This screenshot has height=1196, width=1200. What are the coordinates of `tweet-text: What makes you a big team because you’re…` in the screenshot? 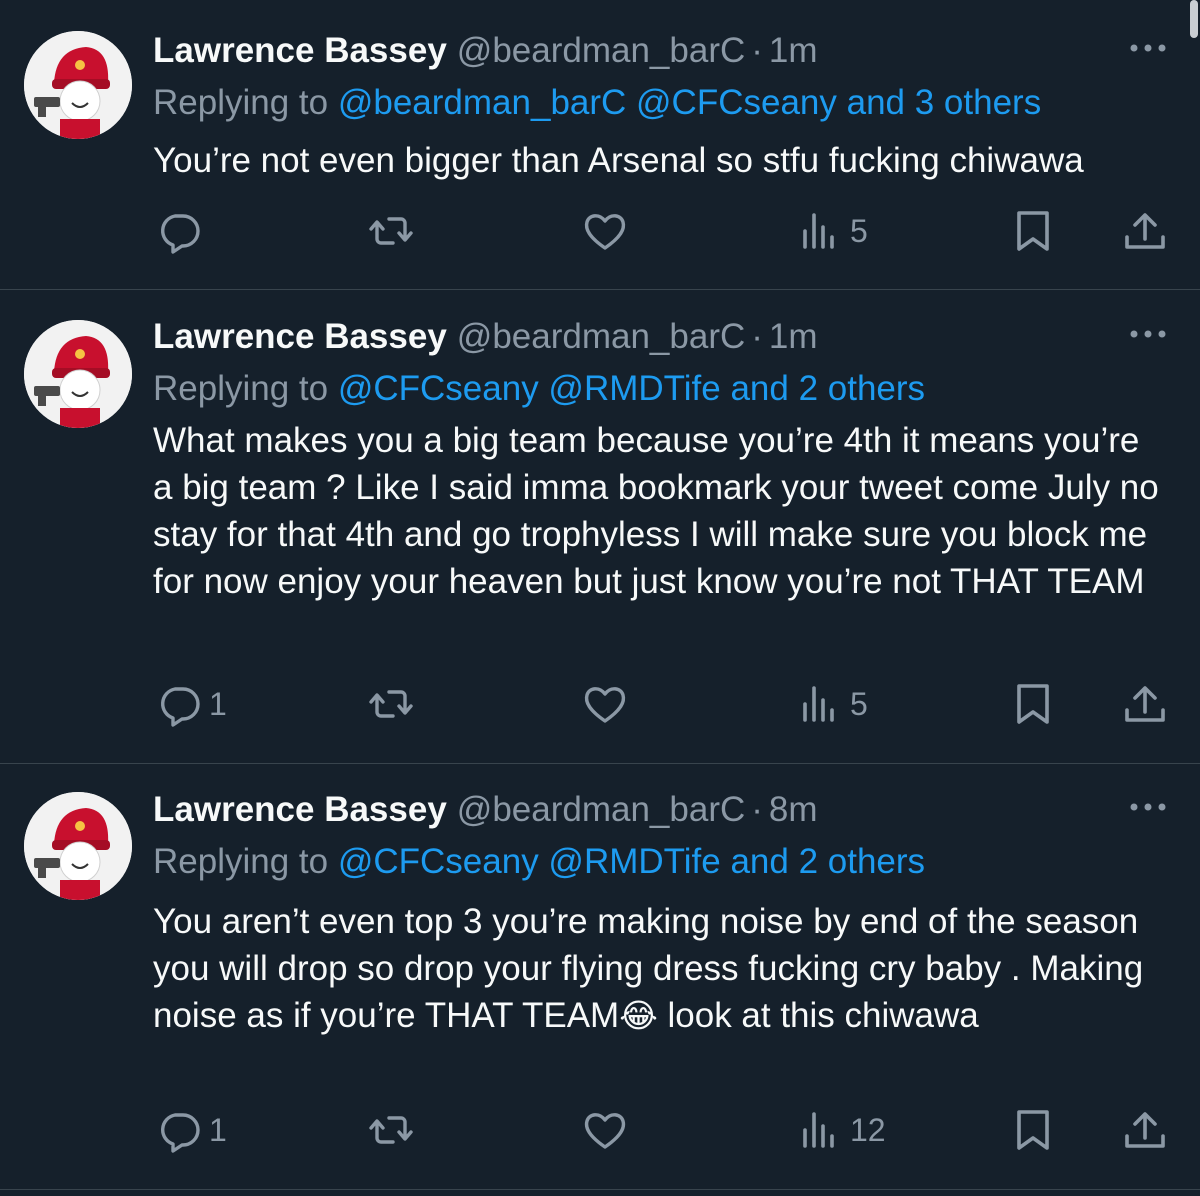 It's located at (656, 511).